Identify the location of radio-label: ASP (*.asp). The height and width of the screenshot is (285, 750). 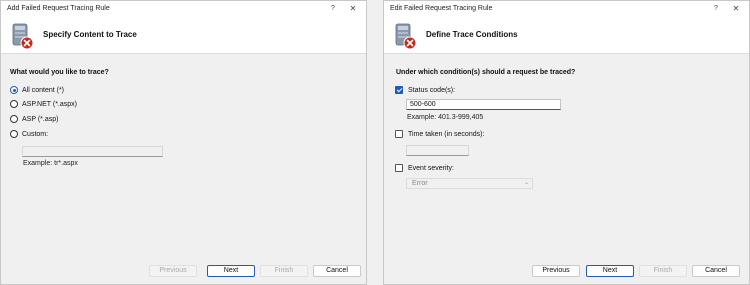
(40, 119).